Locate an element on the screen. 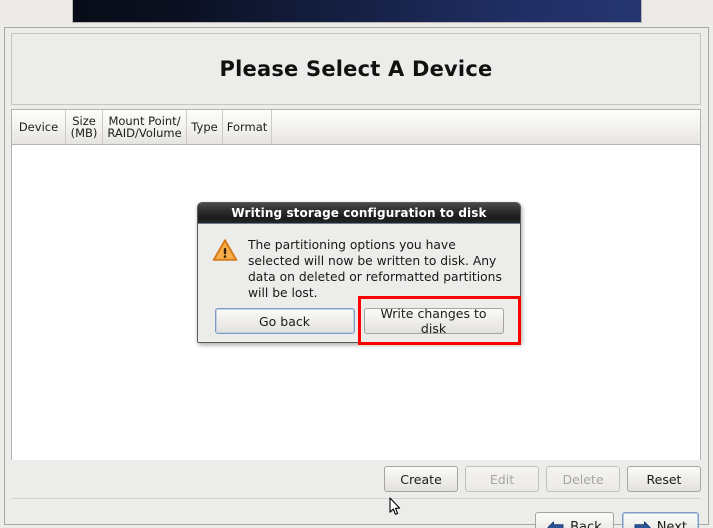 The height and width of the screenshot is (528, 713). dialog-title: Writing storage configuration to disk is located at coordinates (359, 213).